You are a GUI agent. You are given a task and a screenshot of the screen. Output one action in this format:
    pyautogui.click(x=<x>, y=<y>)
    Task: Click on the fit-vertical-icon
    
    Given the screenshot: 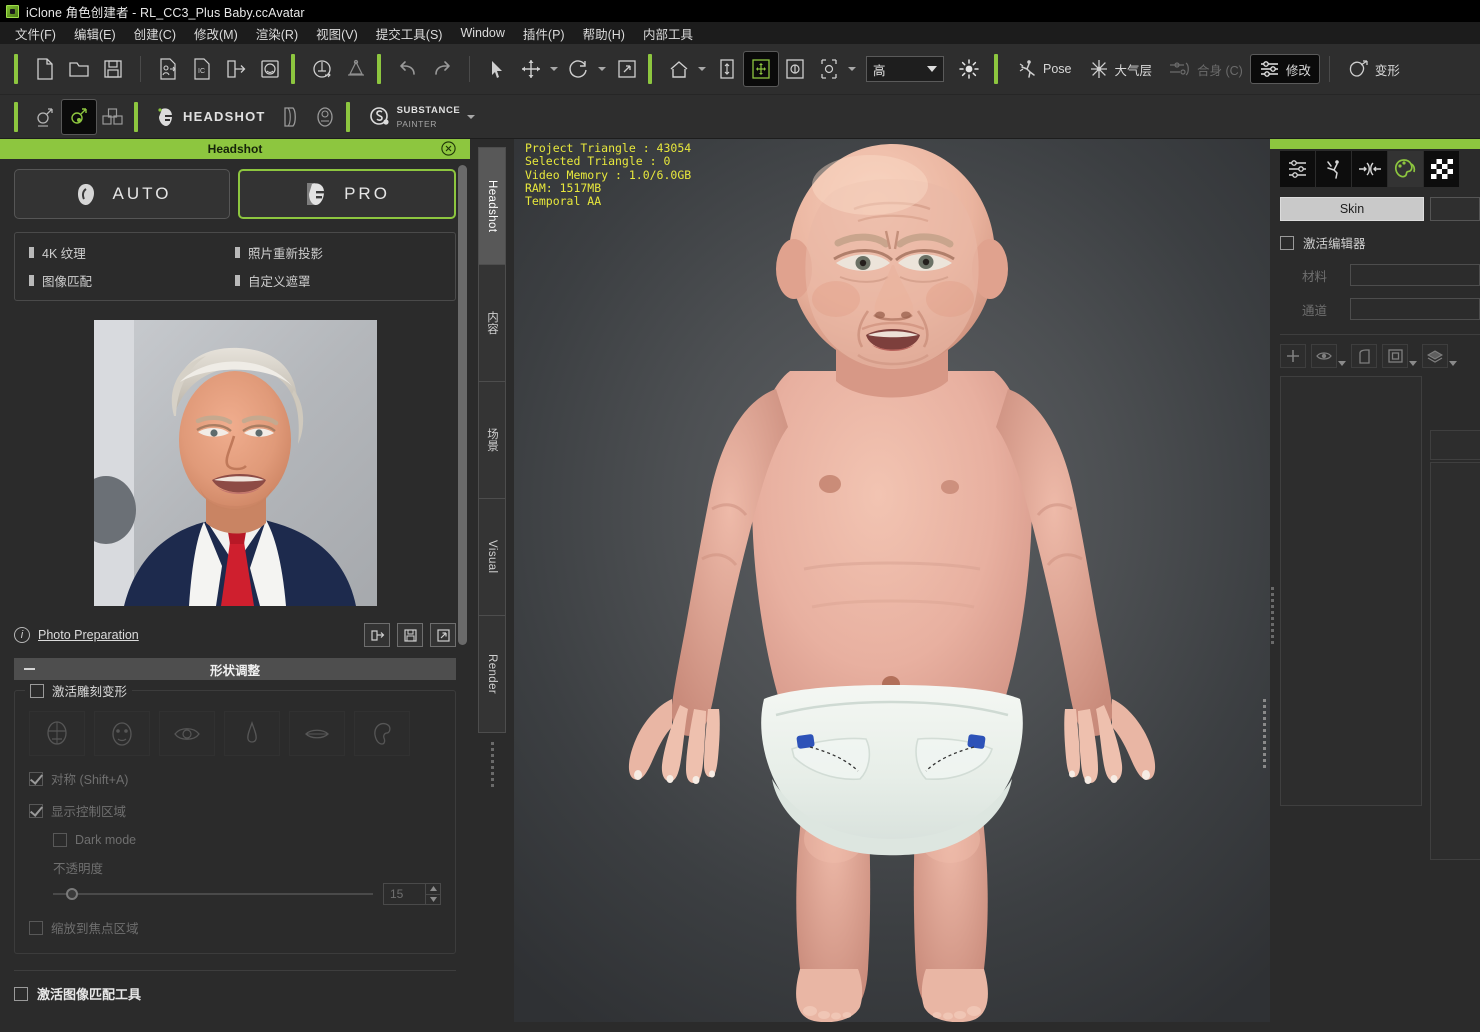 What is the action you would take?
    pyautogui.click(x=727, y=69)
    